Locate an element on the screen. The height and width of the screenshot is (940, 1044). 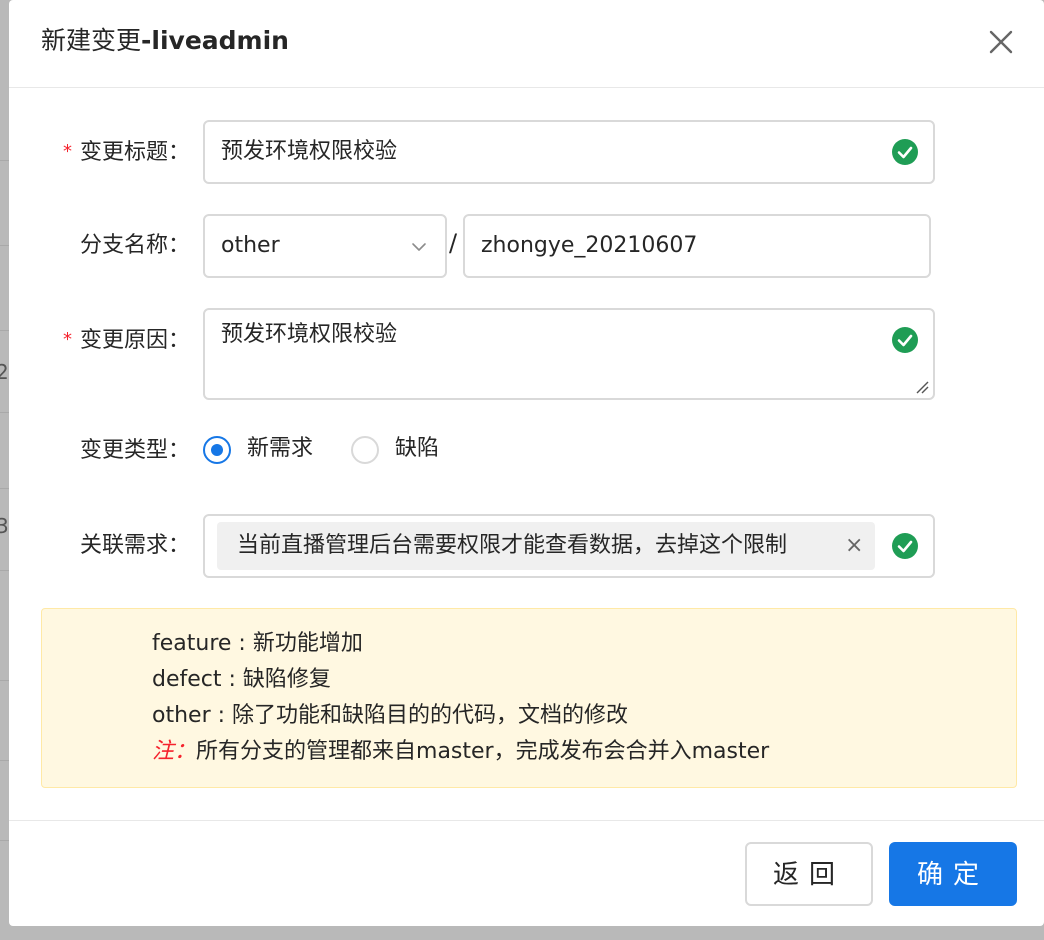
change-reason-label: * 变更原因： is located at coordinates (99, 340).